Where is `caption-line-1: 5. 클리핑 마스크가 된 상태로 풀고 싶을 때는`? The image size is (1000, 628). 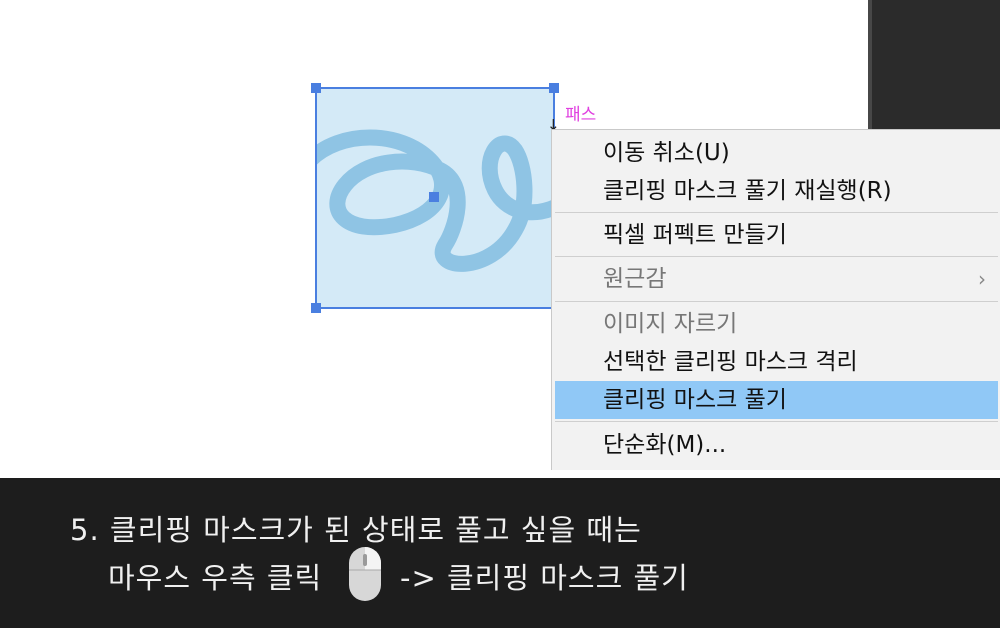
caption-line-1: 5. 클리핑 마스크가 된 상태로 풀고 싶을 때는 is located at coordinates (356, 530).